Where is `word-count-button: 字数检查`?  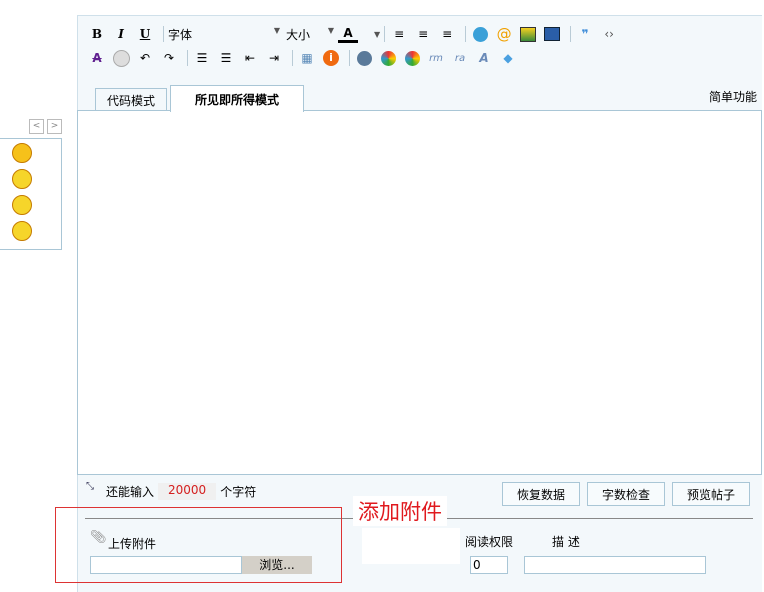 word-count-button: 字数检查 is located at coordinates (626, 494).